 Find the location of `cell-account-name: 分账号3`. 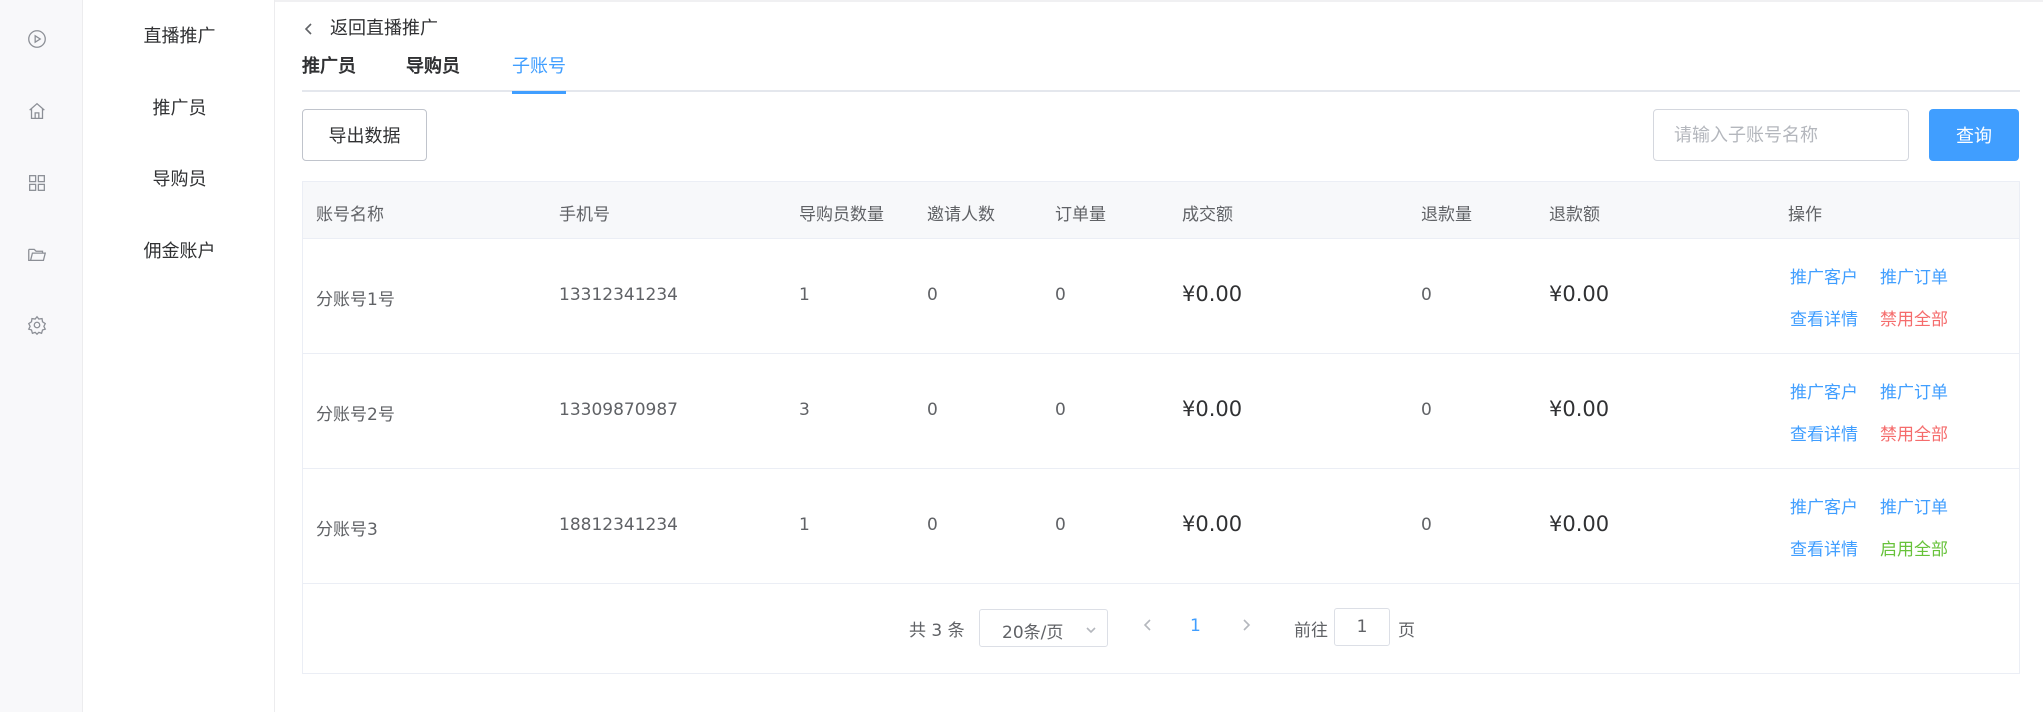

cell-account-name: 分账号3 is located at coordinates (347, 530).